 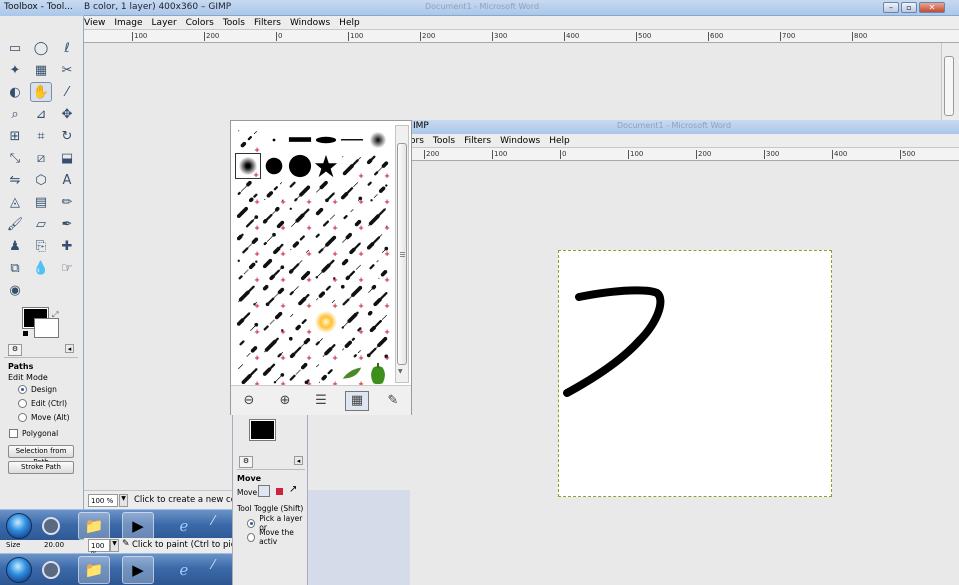 What do you see at coordinates (33, 433) in the screenshot?
I see `polygonal-checkbox: Polygonal` at bounding box center [33, 433].